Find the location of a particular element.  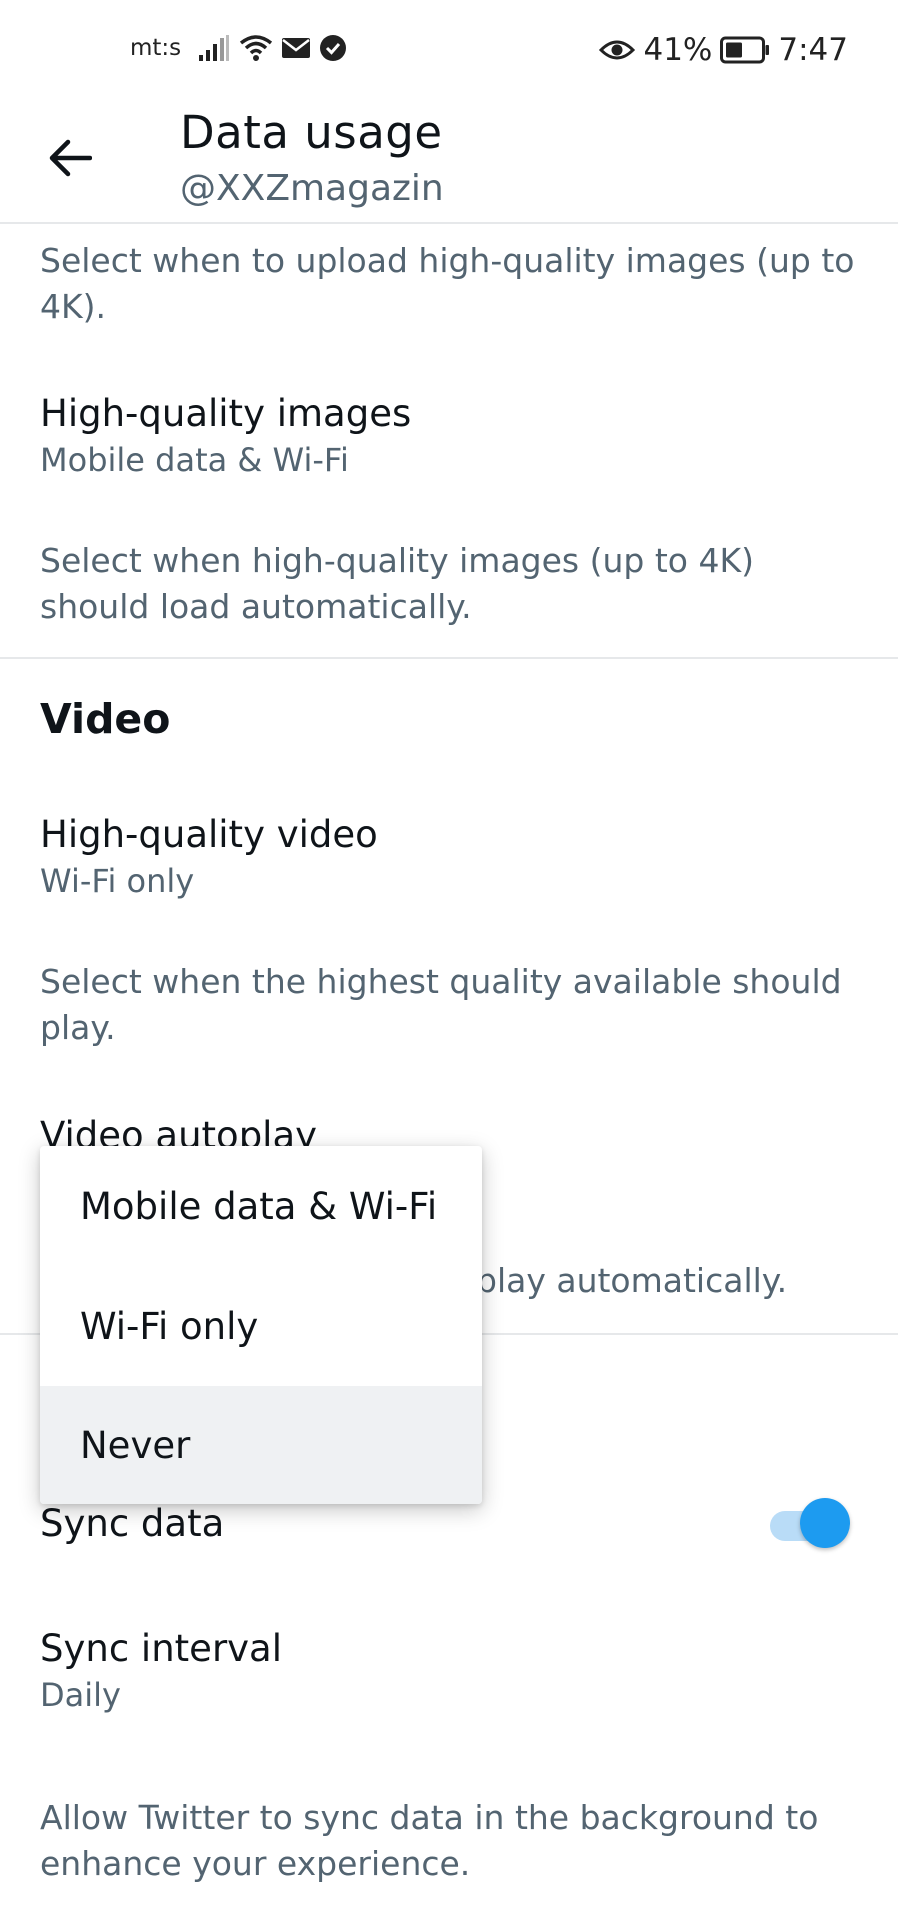

account-handle: @XXZmagazin is located at coordinates (312, 188).